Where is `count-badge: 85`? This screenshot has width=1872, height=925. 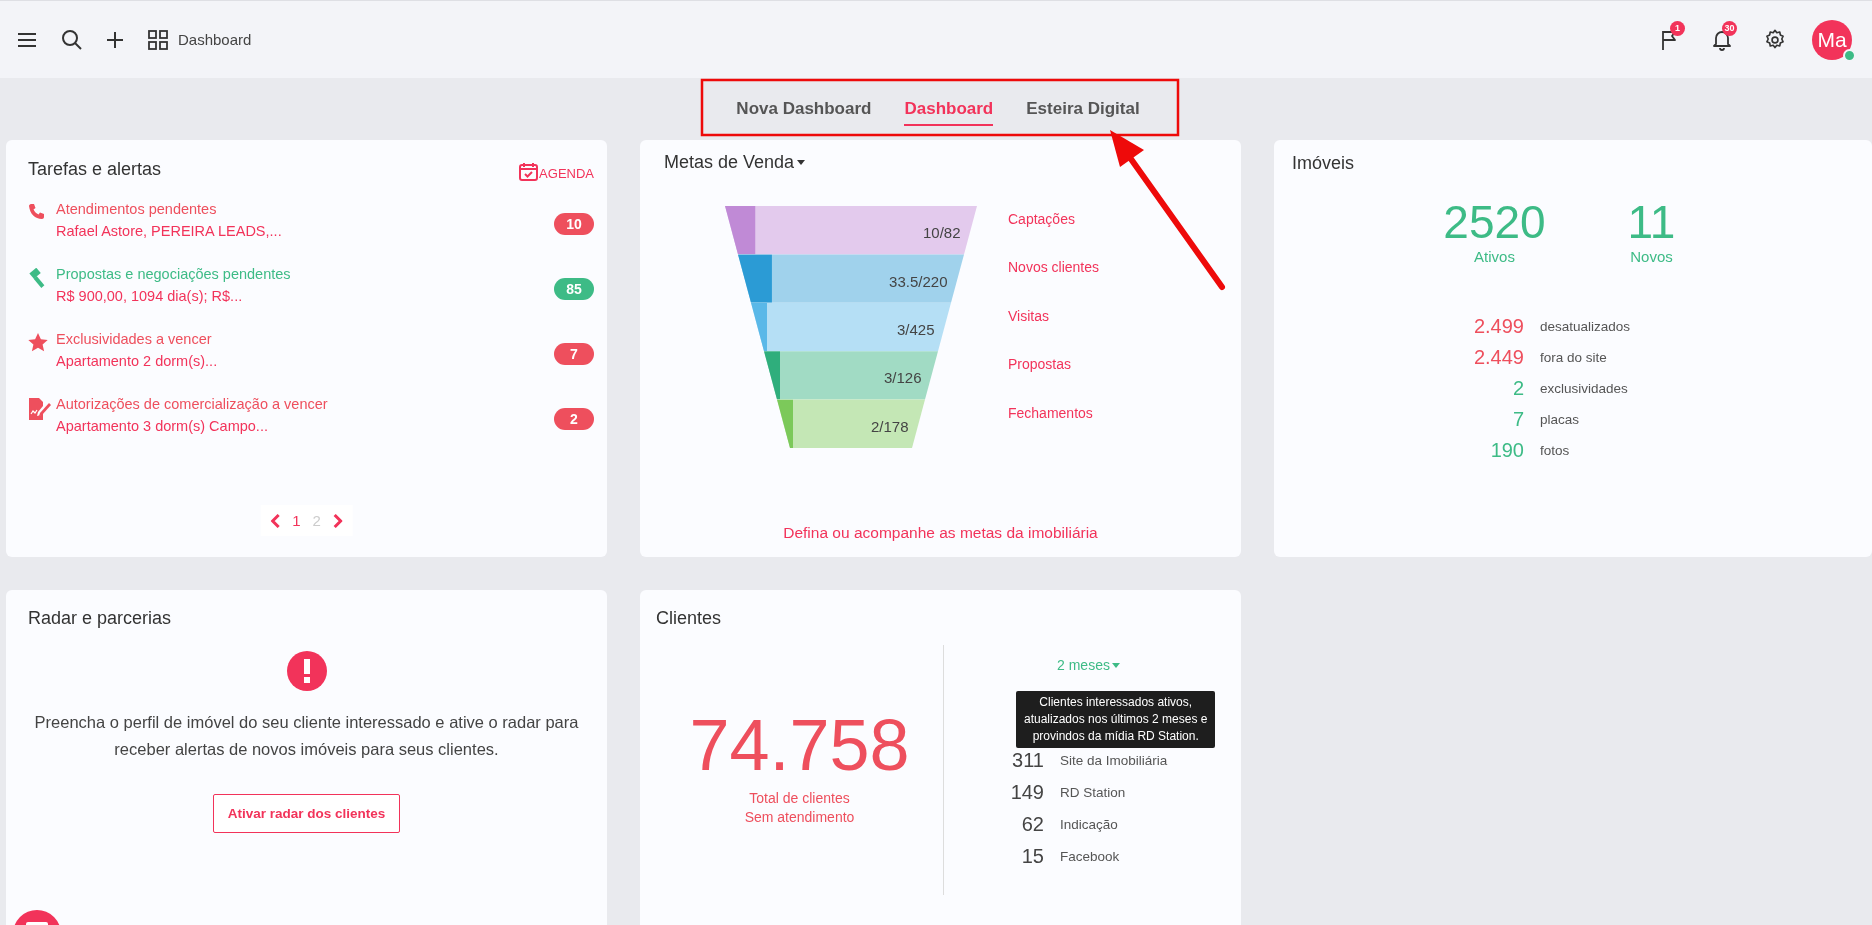 count-badge: 85 is located at coordinates (574, 289).